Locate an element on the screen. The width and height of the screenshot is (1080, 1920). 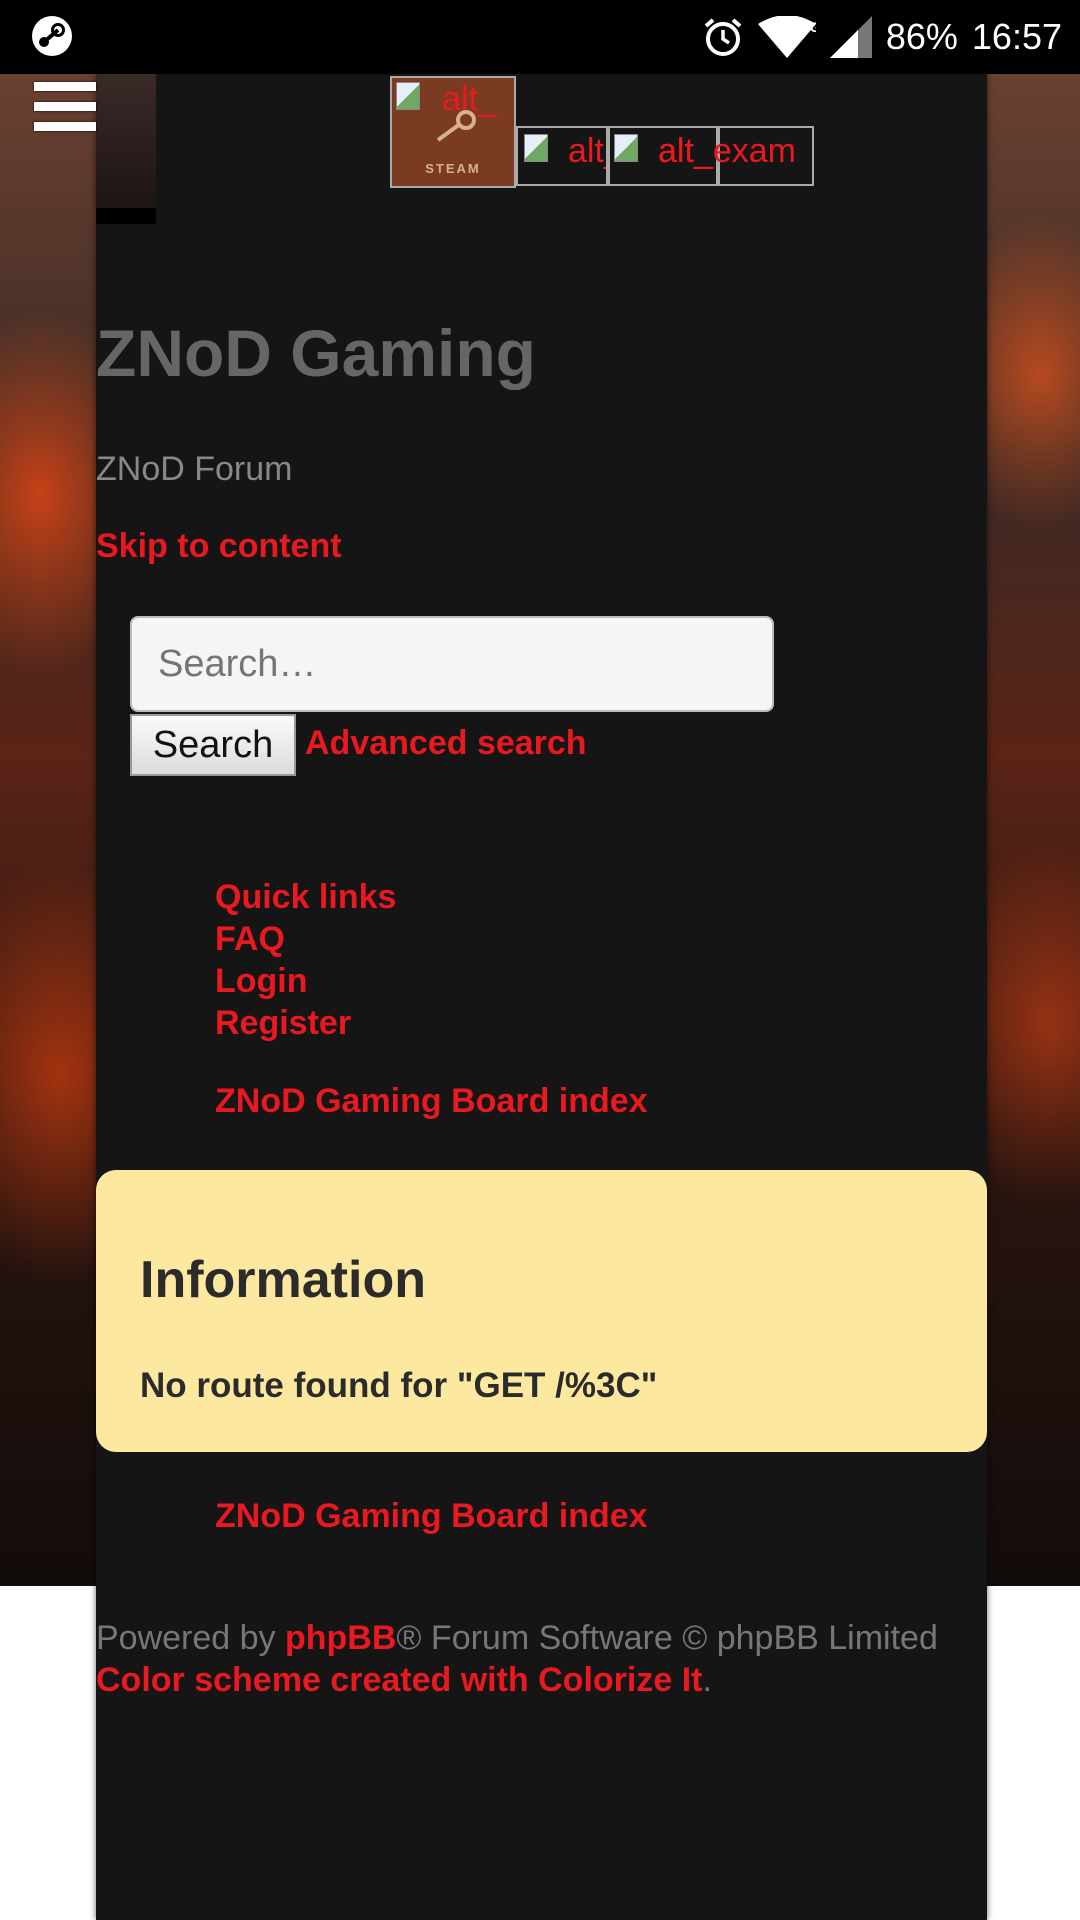
login-link: Login is located at coordinates (261, 981).